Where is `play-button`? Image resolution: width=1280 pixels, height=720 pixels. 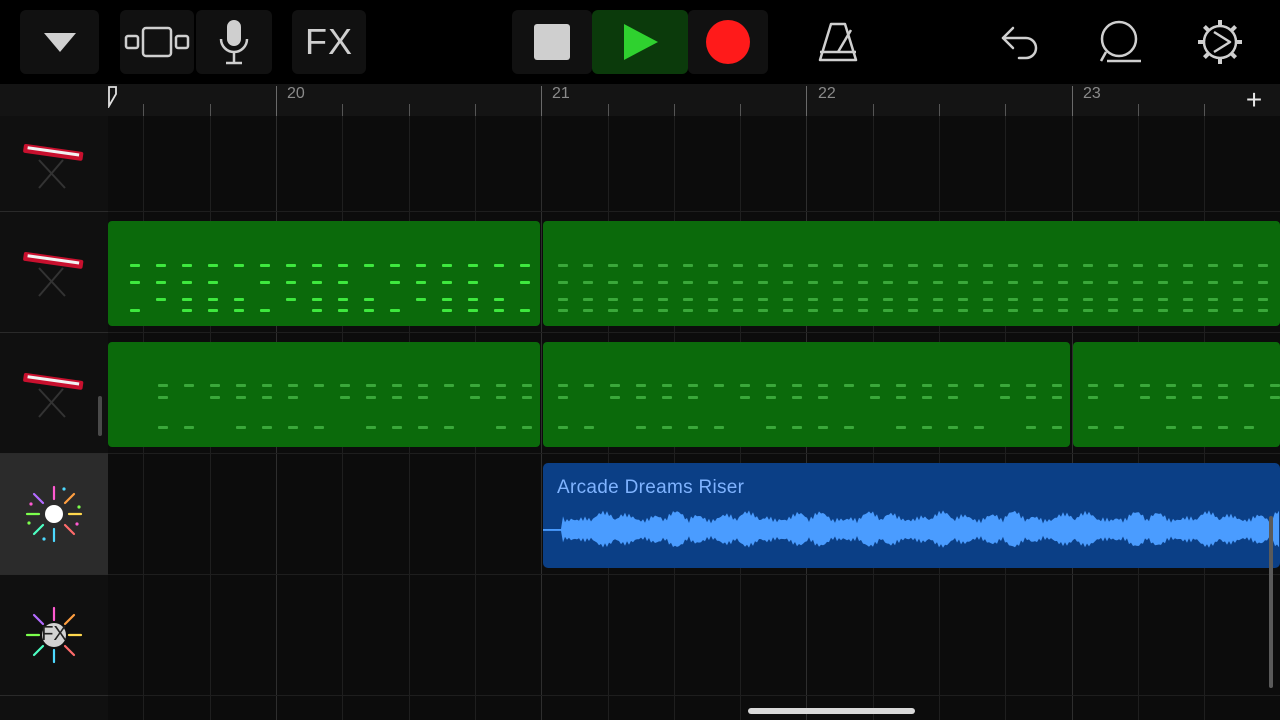
play-button is located at coordinates (640, 42).